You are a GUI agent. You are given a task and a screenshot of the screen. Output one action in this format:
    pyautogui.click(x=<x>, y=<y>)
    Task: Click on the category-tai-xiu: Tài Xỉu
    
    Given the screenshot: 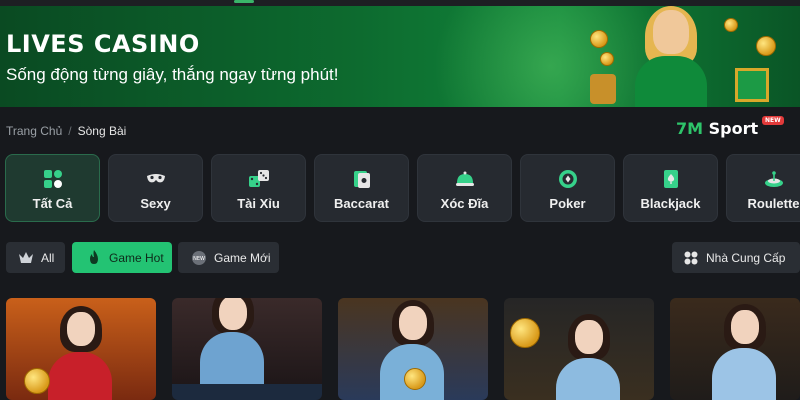 What is the action you would take?
    pyautogui.click(x=258, y=188)
    